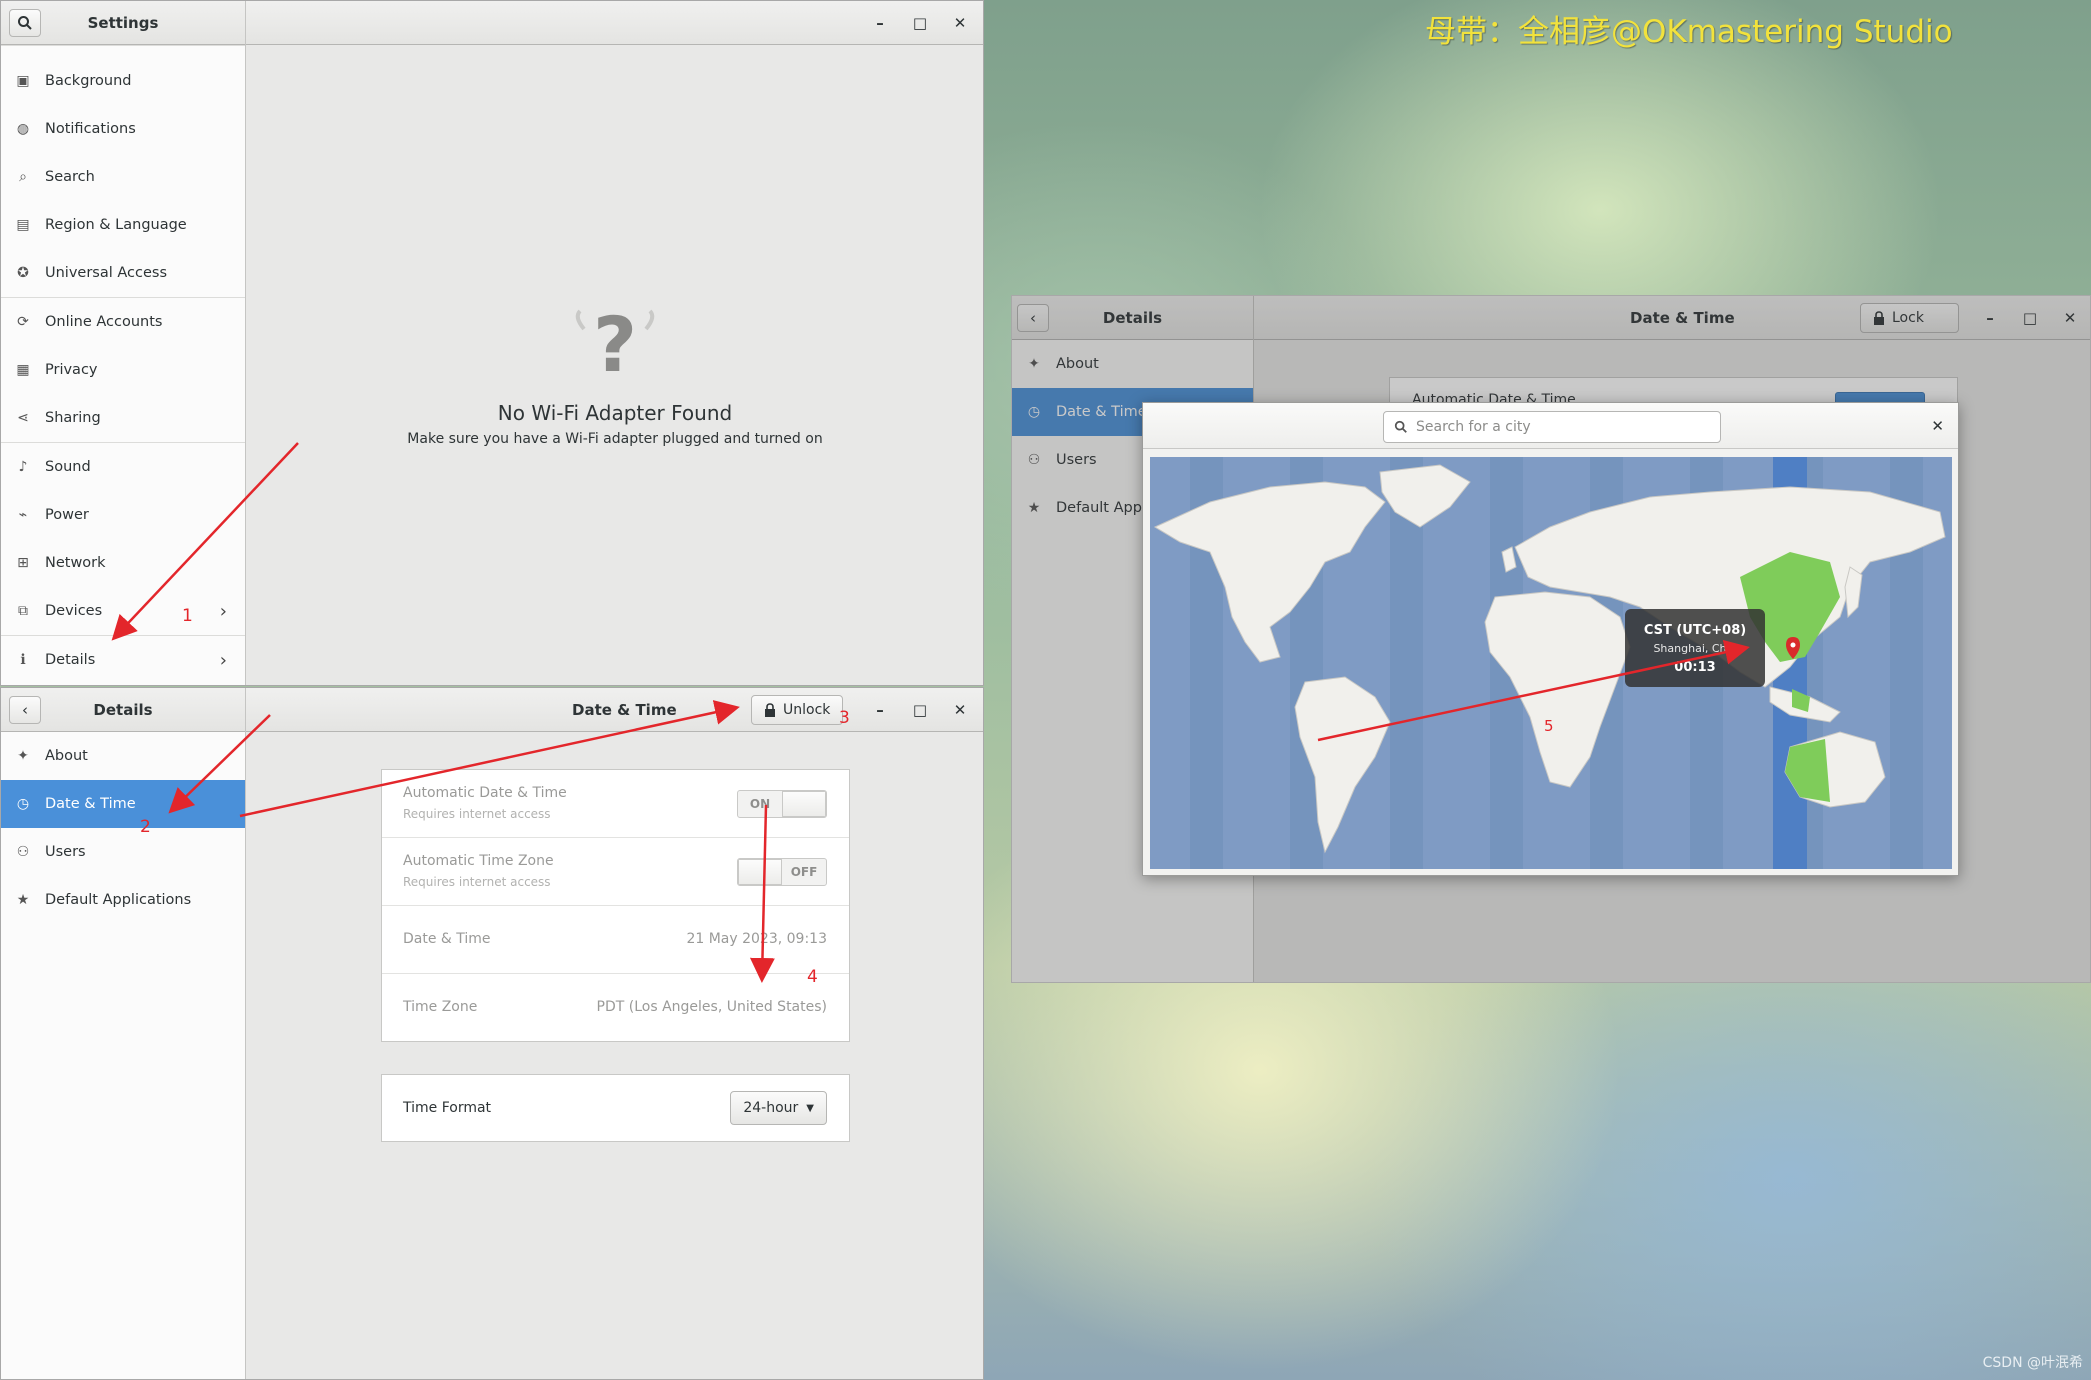 The height and width of the screenshot is (1380, 2091). I want to click on sidebar-item-online-accounts: ⟳ Online Accounts, so click(123, 322).